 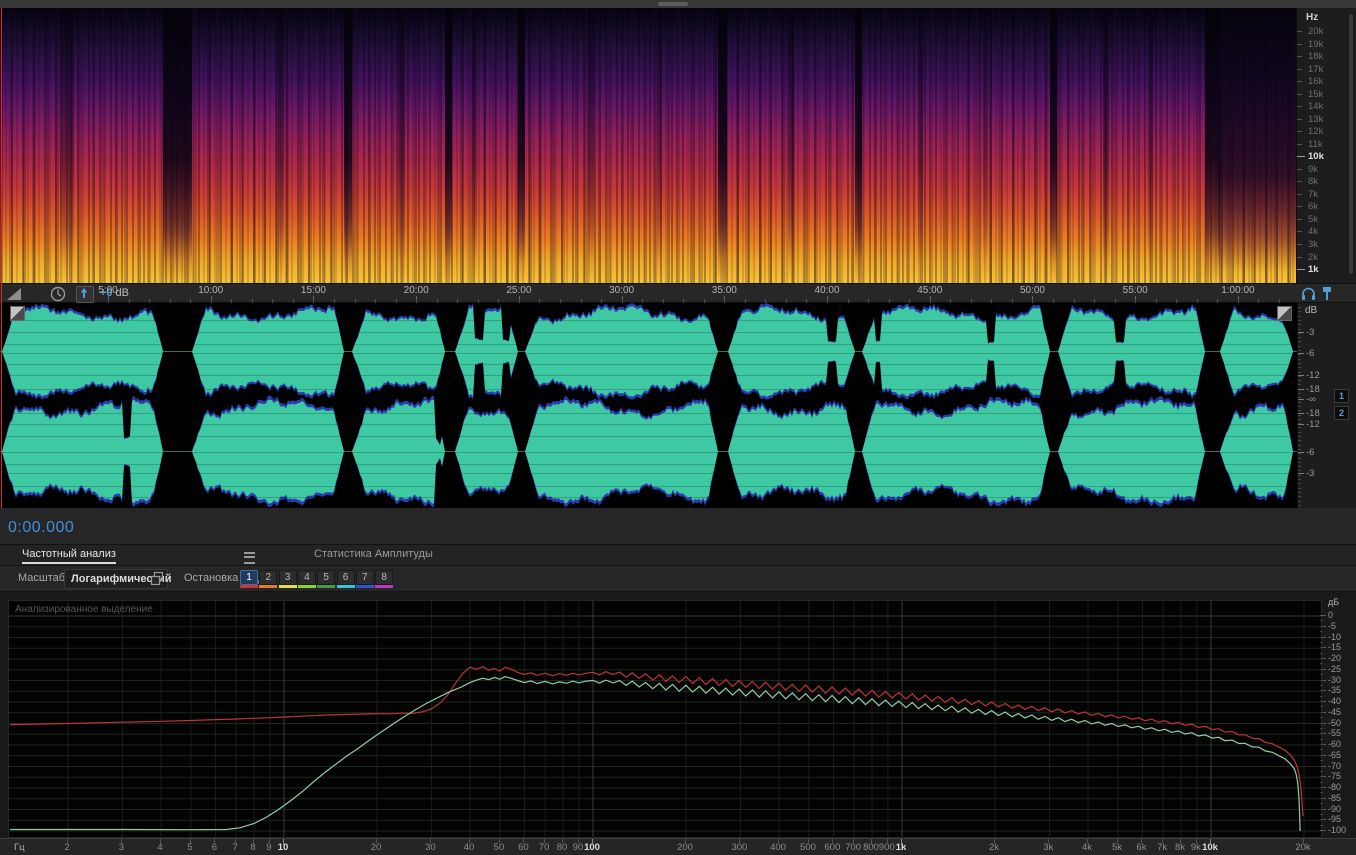 I want to click on snap-toggle, so click(x=85, y=294).